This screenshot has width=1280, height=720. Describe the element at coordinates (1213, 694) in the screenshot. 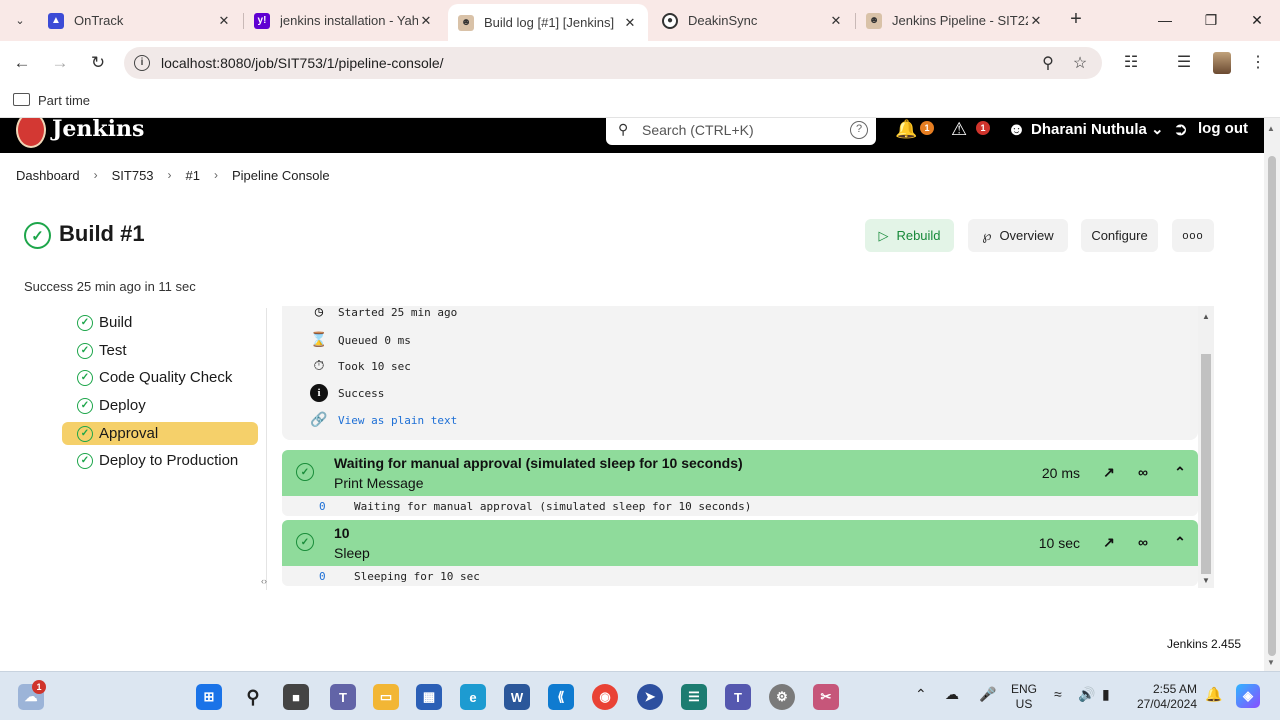

I see `notification-bell-icon: 🔔` at that location.